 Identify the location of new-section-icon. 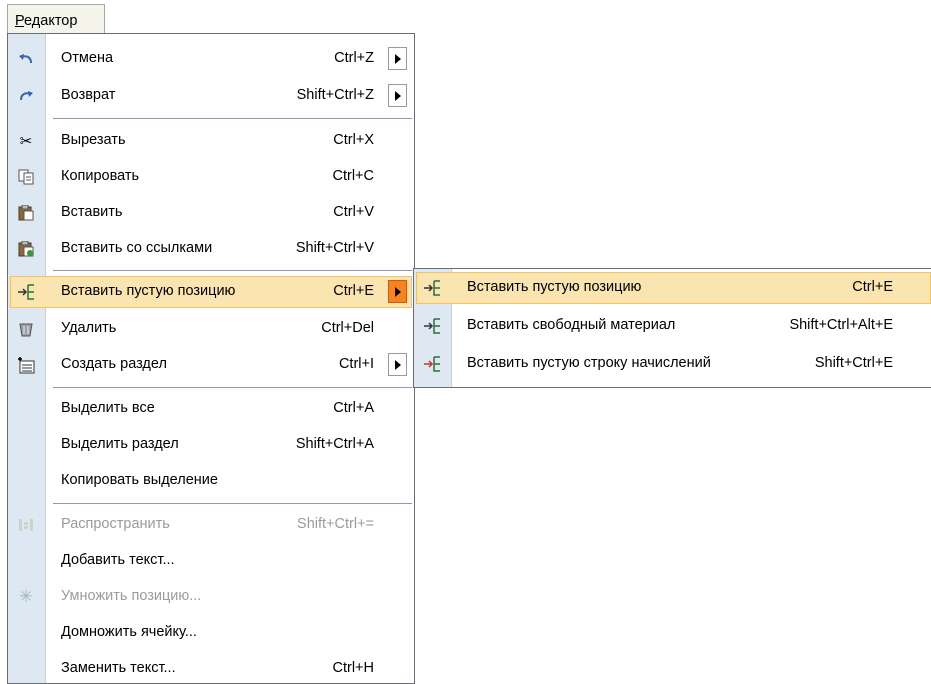
(26, 365).